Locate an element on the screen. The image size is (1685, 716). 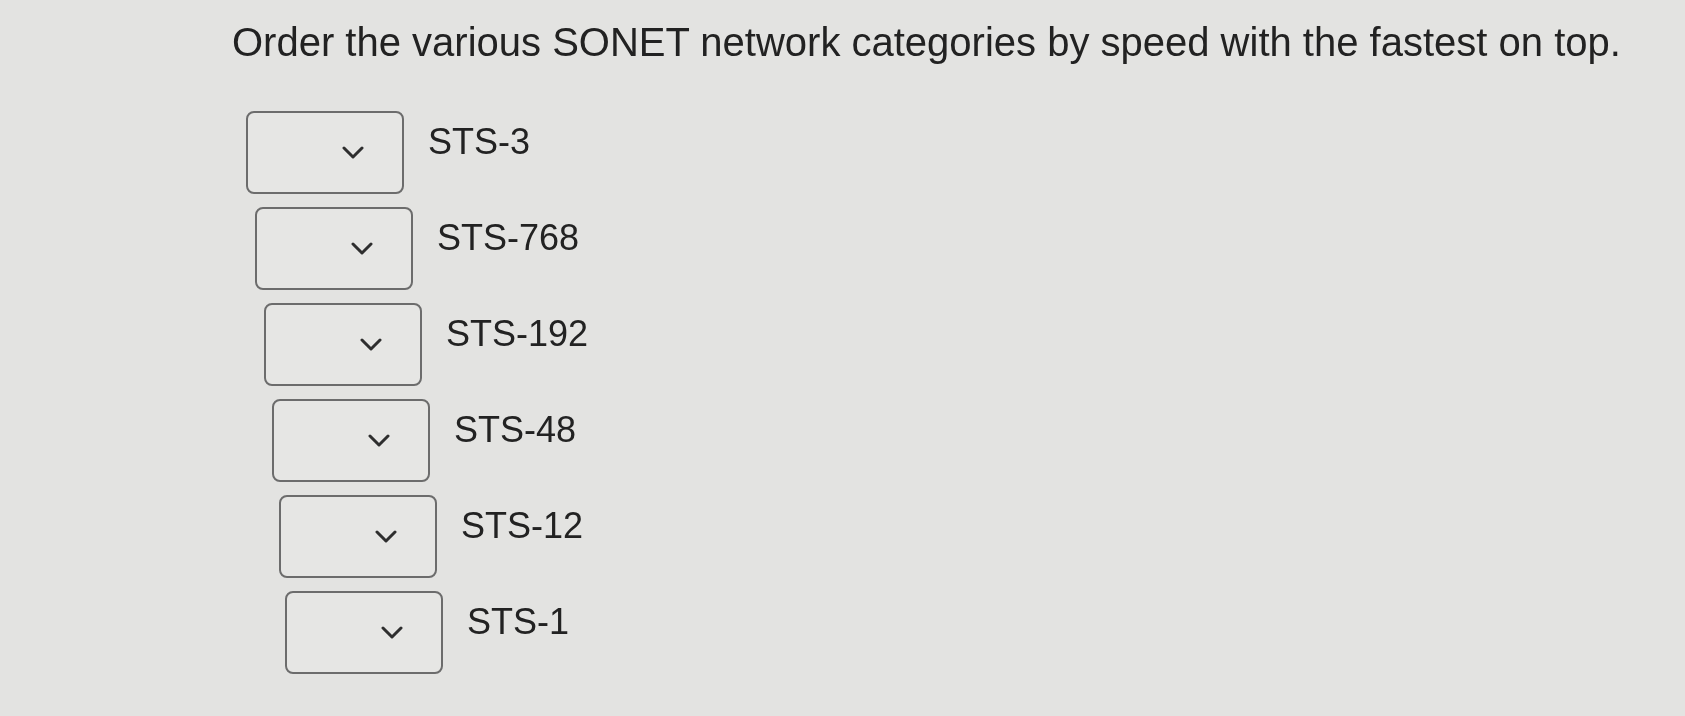
option-label: STS-192 is located at coordinates (517, 334).